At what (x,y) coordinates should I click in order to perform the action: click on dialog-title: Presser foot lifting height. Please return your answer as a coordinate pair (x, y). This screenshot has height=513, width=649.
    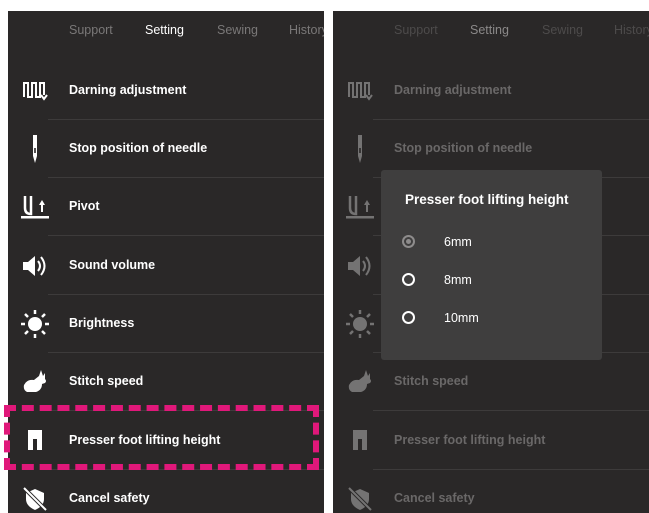
    Looking at the image, I should click on (487, 199).